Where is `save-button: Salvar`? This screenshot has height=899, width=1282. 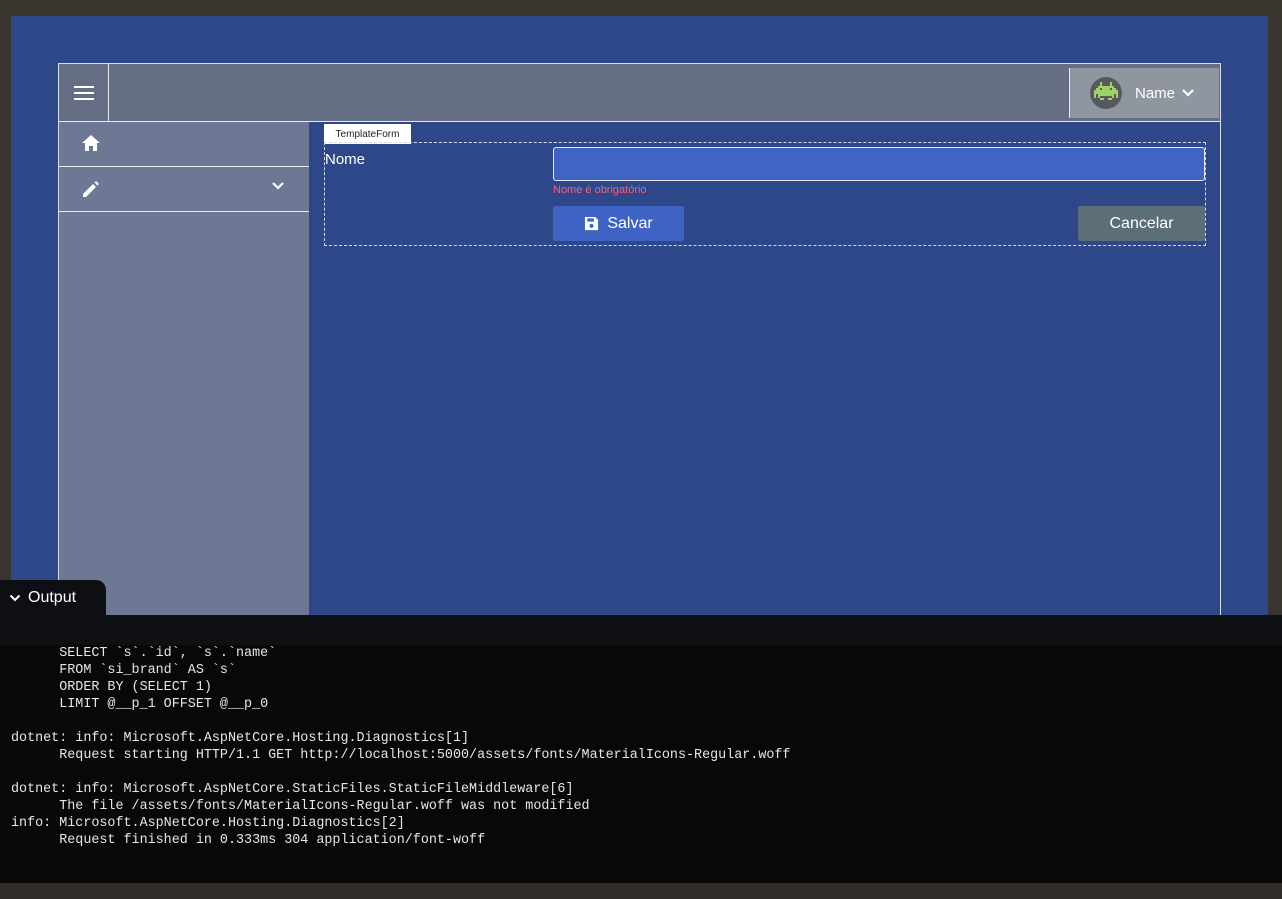
save-button: Salvar is located at coordinates (618, 223).